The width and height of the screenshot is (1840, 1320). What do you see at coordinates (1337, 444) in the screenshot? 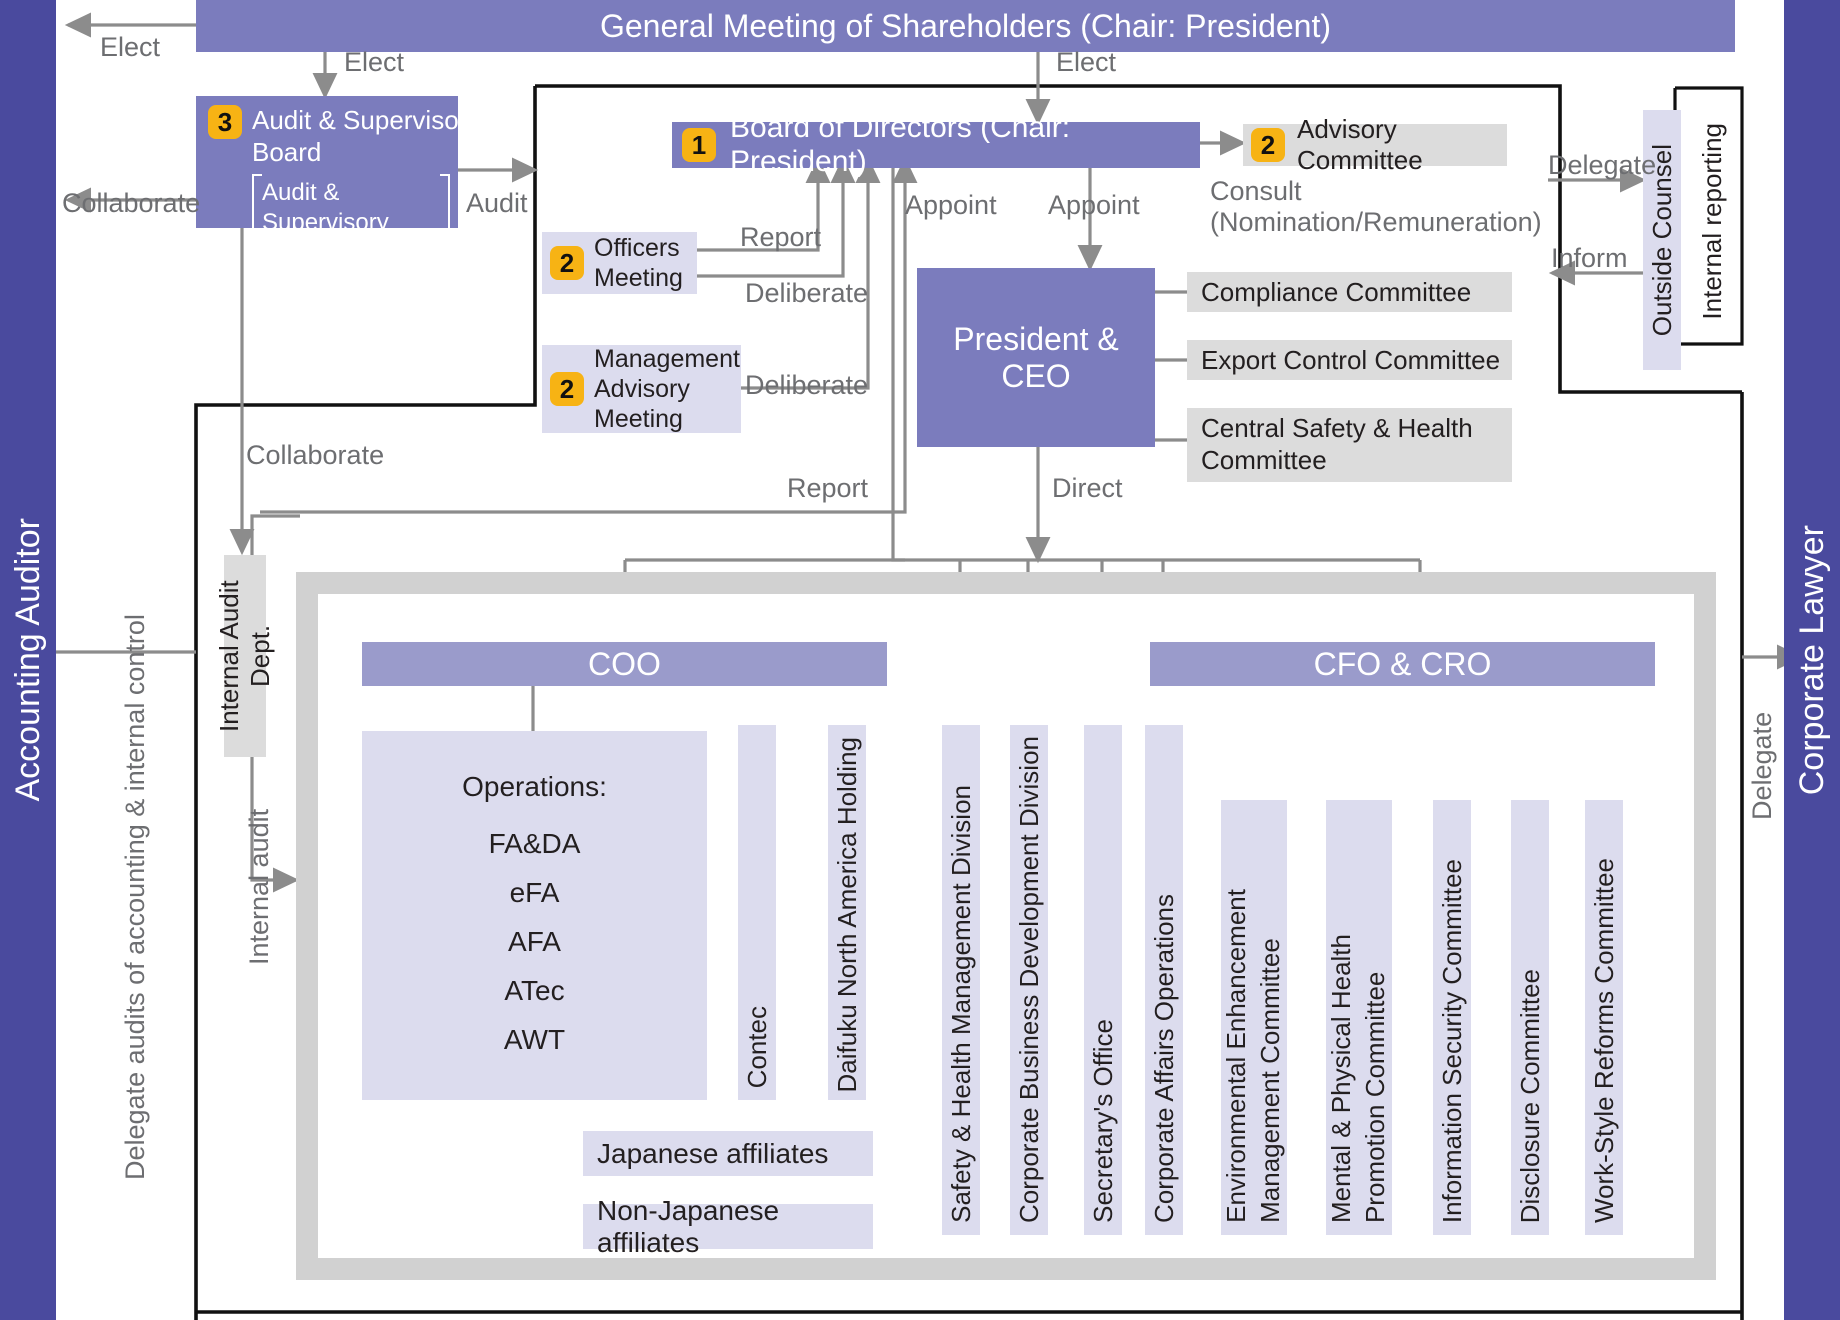
I see `central-safety-health-committee-label: Central Safety & Health Committee` at bounding box center [1337, 444].